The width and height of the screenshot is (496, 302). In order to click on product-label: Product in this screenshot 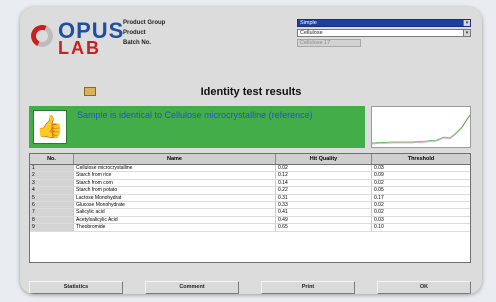, I will do `click(134, 33)`.